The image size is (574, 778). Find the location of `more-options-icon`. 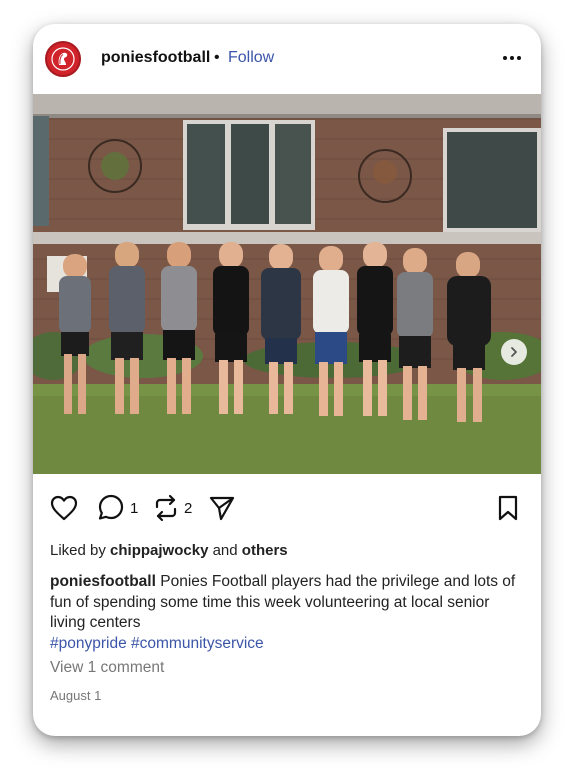

more-options-icon is located at coordinates (512, 58).